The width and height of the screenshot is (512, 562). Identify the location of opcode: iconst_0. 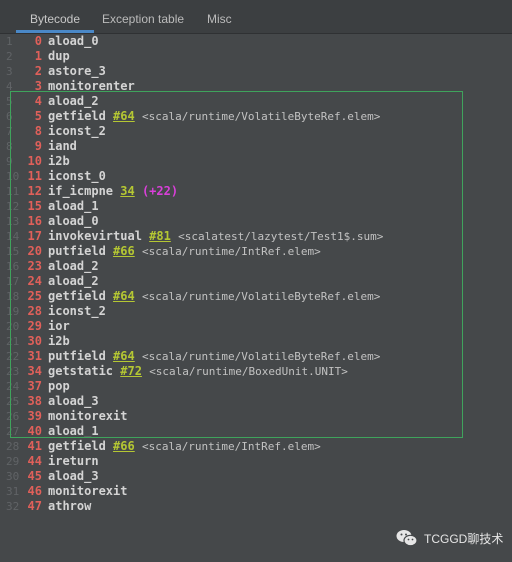
(77, 176).